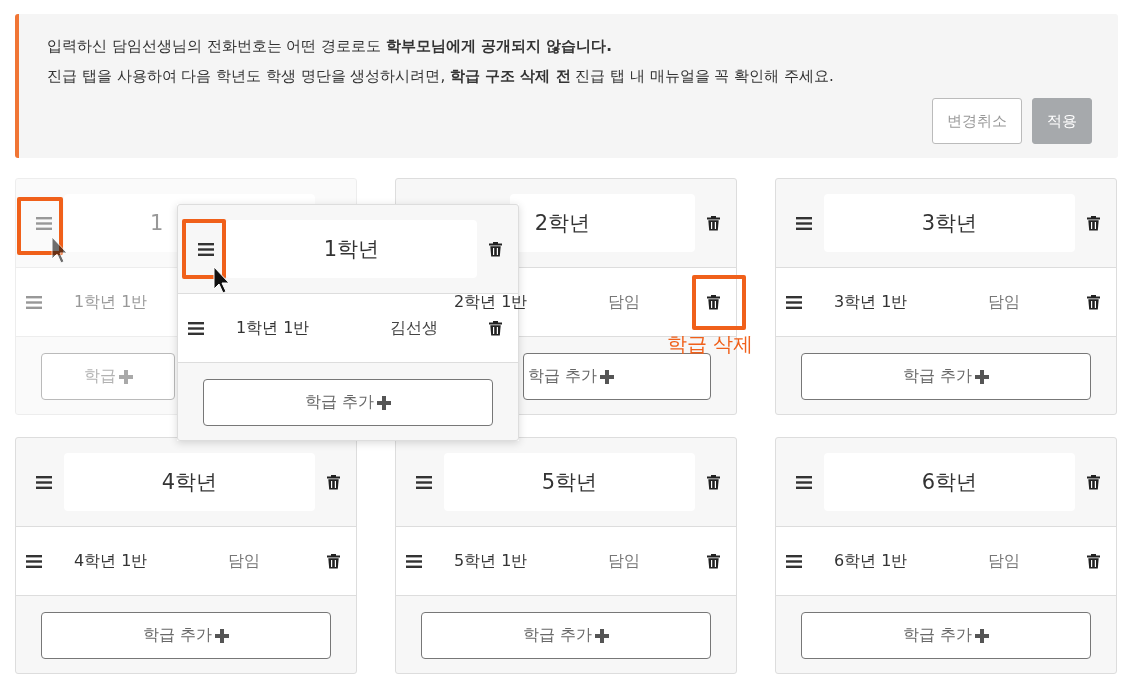 This screenshot has height=689, width=1132. What do you see at coordinates (602, 223) in the screenshot?
I see `grade-name-field: 2학년` at bounding box center [602, 223].